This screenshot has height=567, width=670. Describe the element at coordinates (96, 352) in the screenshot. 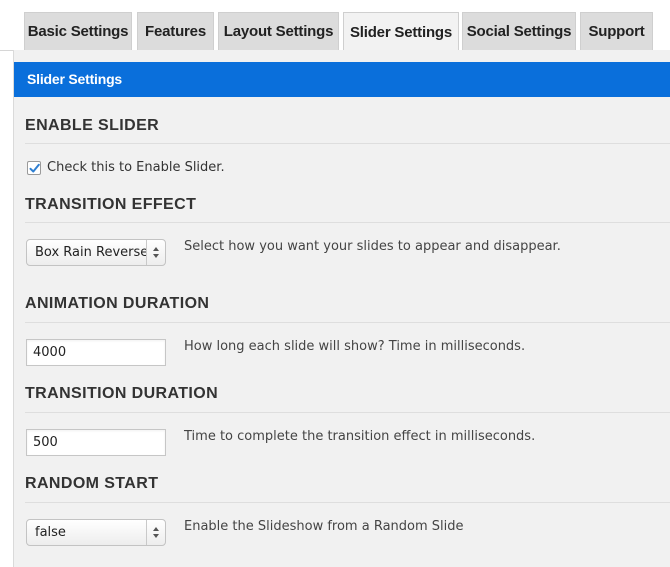

I see `animation-duration-input` at that location.